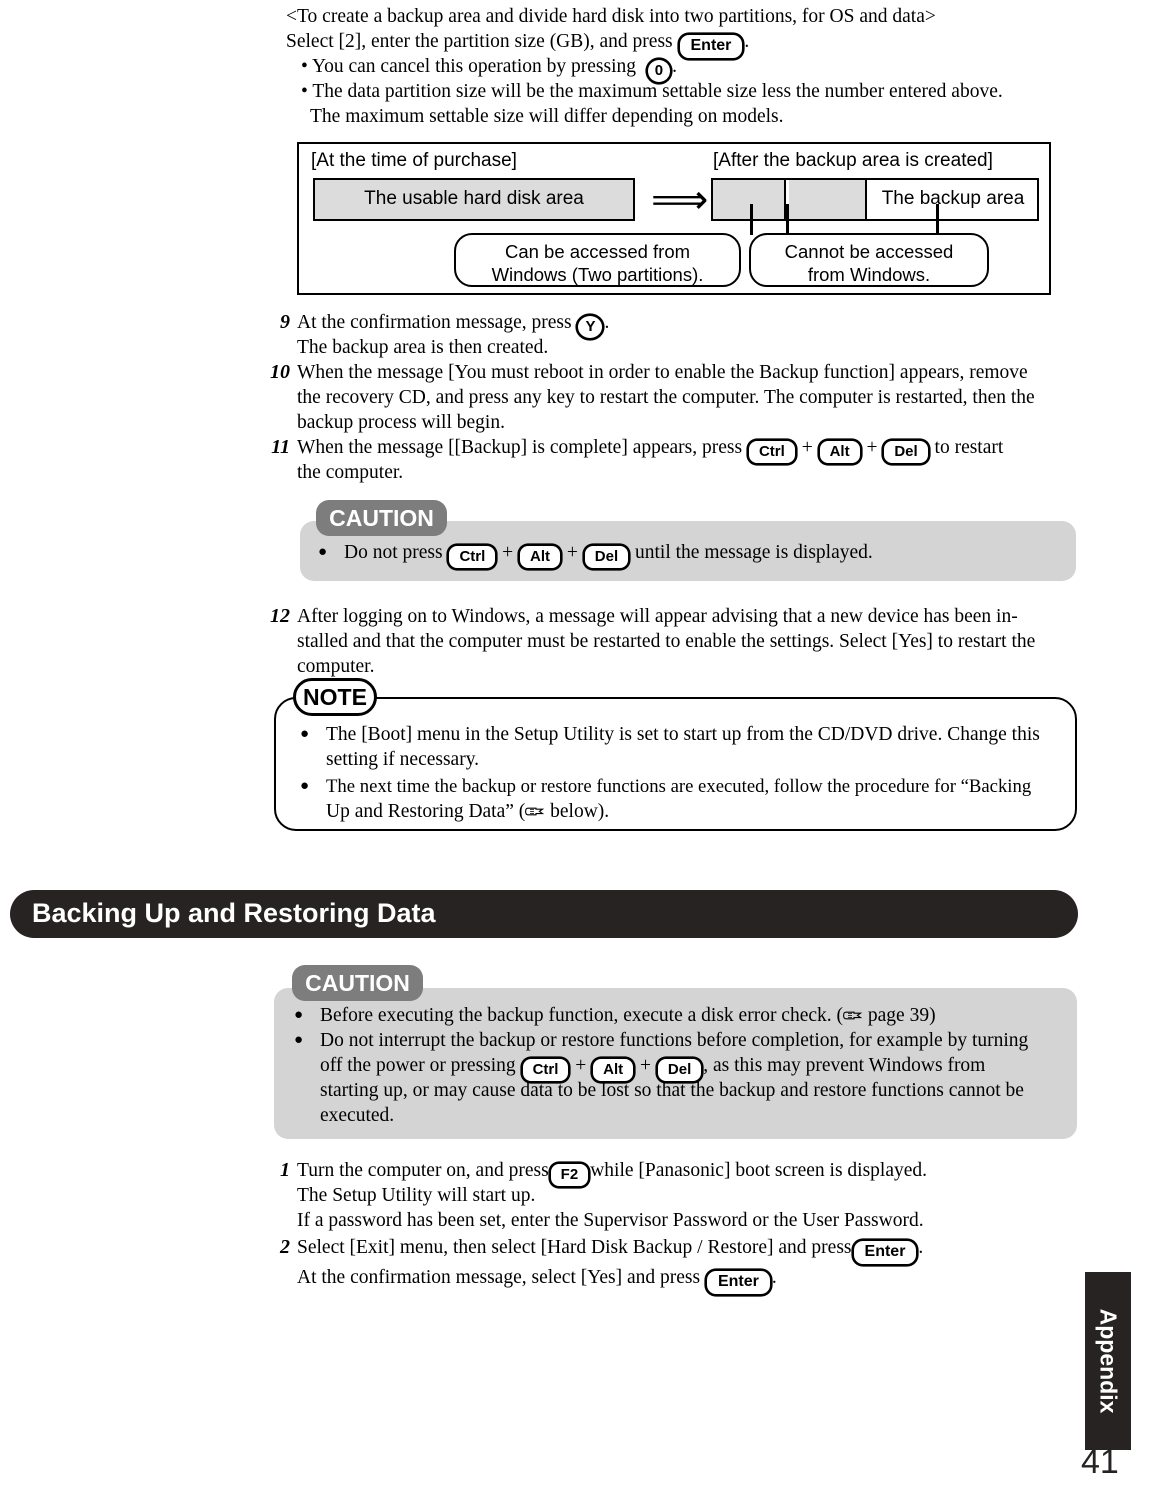  What do you see at coordinates (774, 1277) in the screenshot?
I see `step-2-l2-post: .` at bounding box center [774, 1277].